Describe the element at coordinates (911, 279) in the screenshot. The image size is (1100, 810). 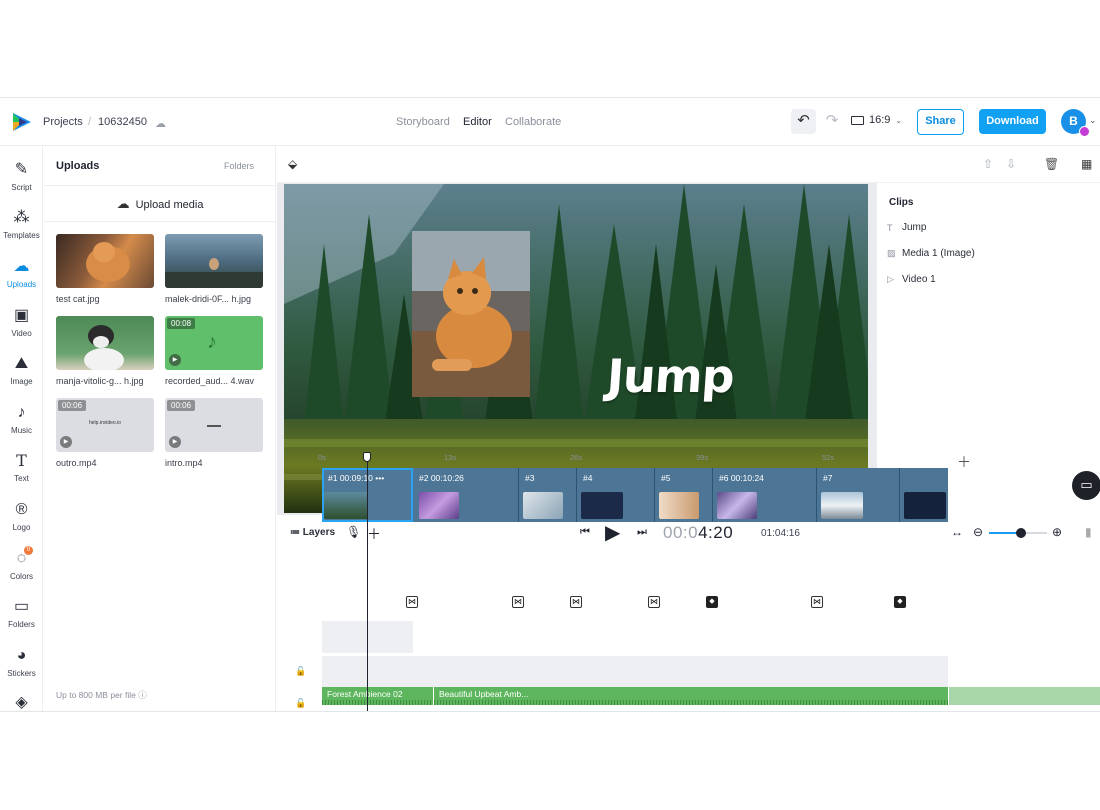
I see `clip-item-video-1: ▷ Video 1` at that location.